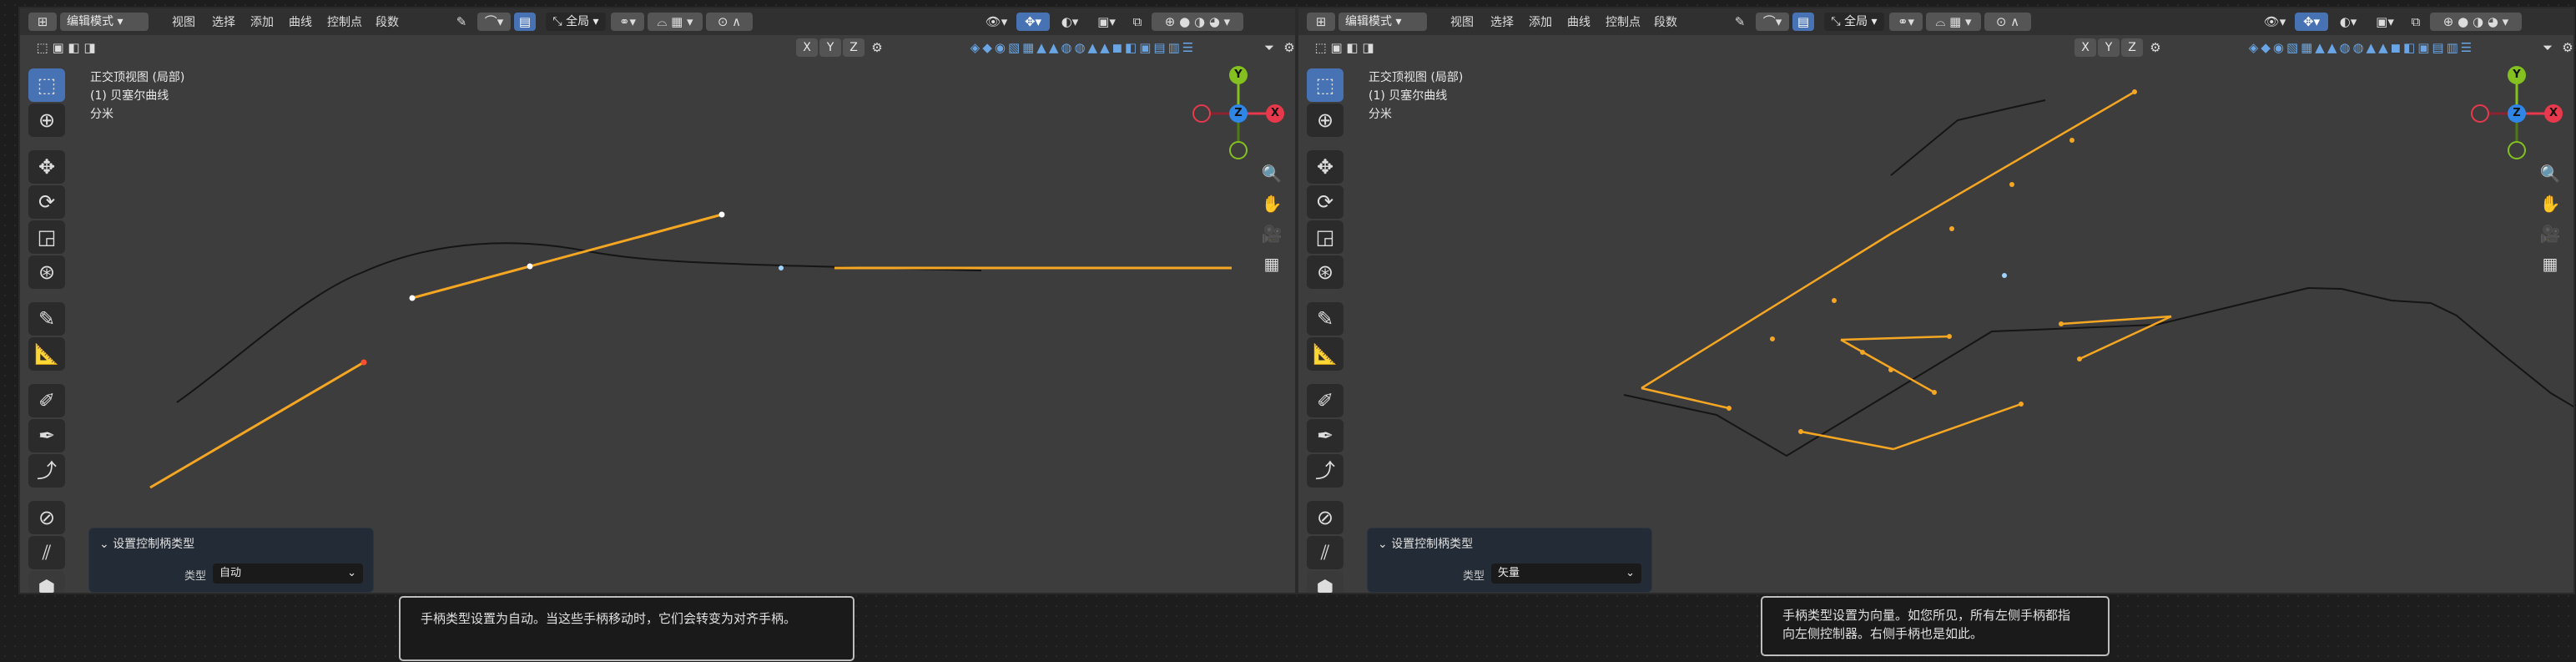 Image resolution: width=2576 pixels, height=662 pixels. I want to click on type-value: 自动, so click(230, 573).